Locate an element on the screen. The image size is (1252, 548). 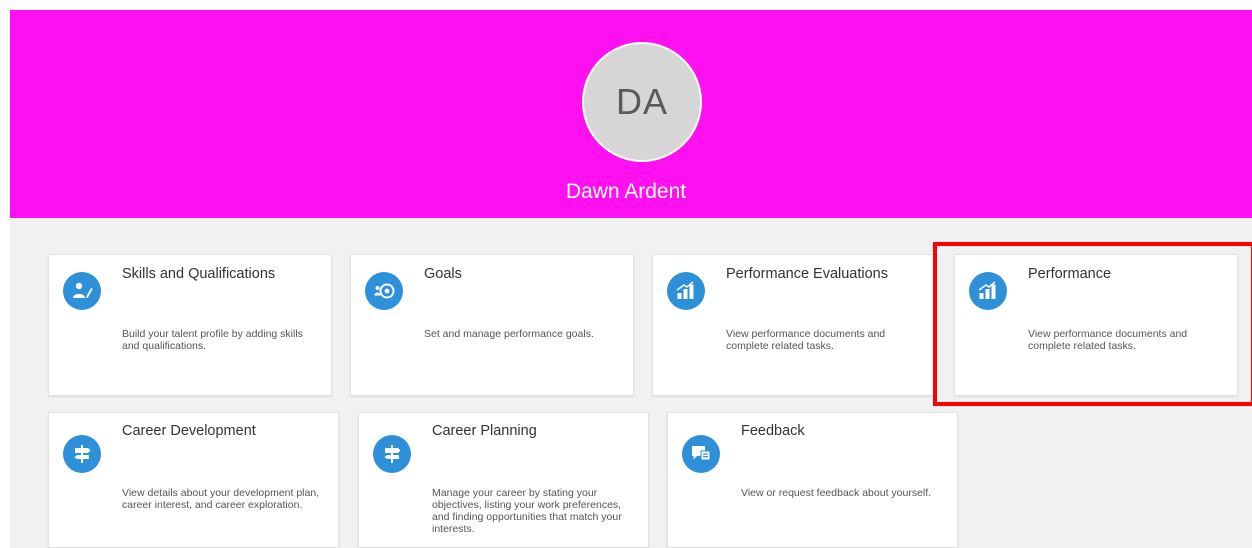
card-title: Goals is located at coordinates (443, 274).